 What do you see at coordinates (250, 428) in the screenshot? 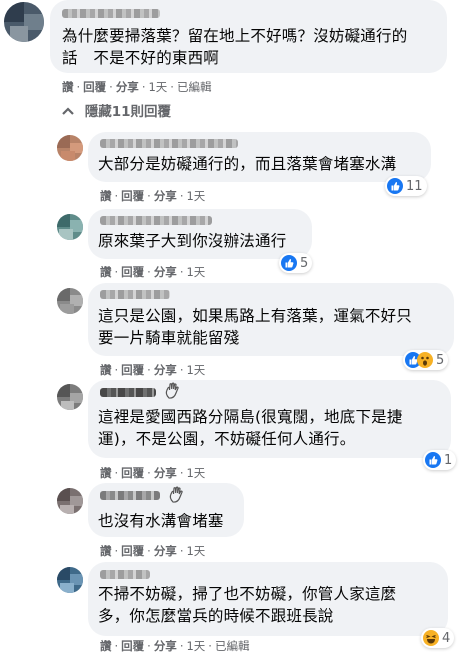
I see `reply-text: 這裡是愛國西路分隔島(很寬闊，地底下是捷 運)，不是公園，不妨礙任何人通行。` at bounding box center [250, 428].